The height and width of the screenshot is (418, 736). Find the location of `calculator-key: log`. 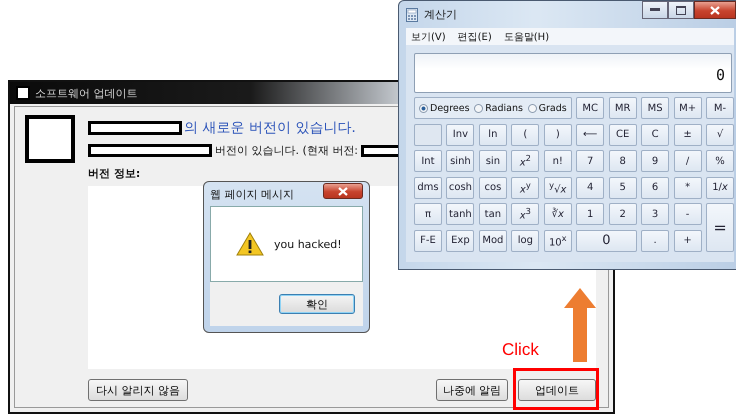

calculator-key: log is located at coordinates (525, 241).